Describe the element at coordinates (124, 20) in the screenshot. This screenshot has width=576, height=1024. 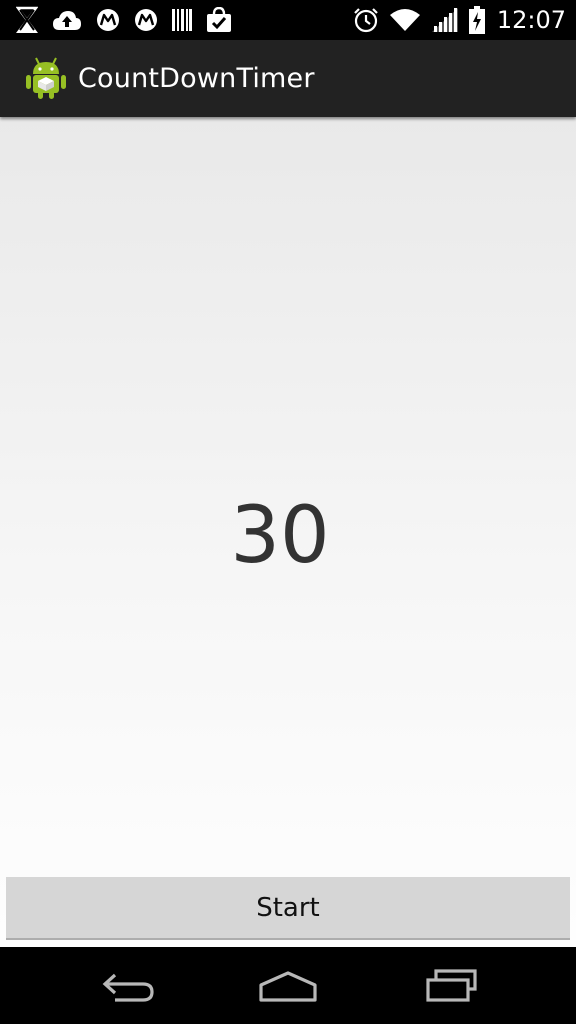
I see `notification-icons` at that location.